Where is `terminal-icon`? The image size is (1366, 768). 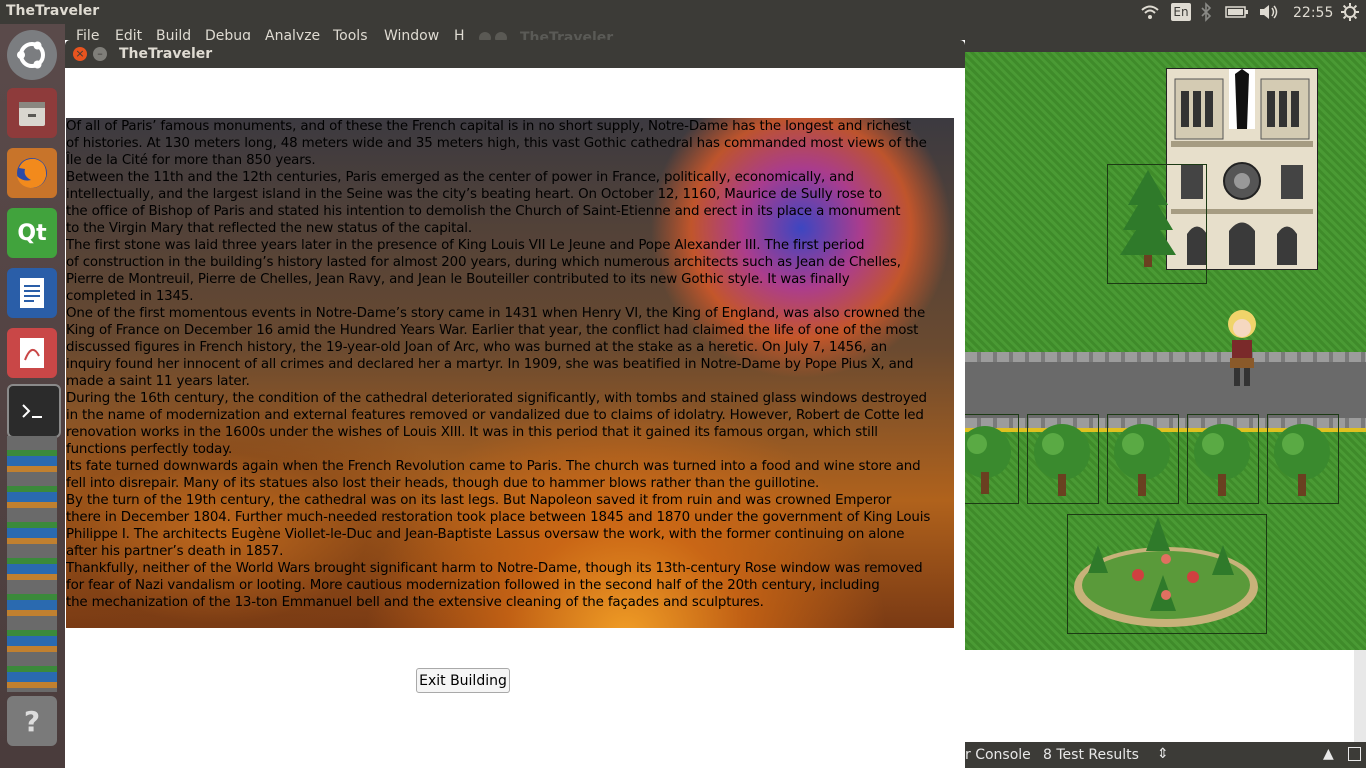 terminal-icon is located at coordinates (34, 411).